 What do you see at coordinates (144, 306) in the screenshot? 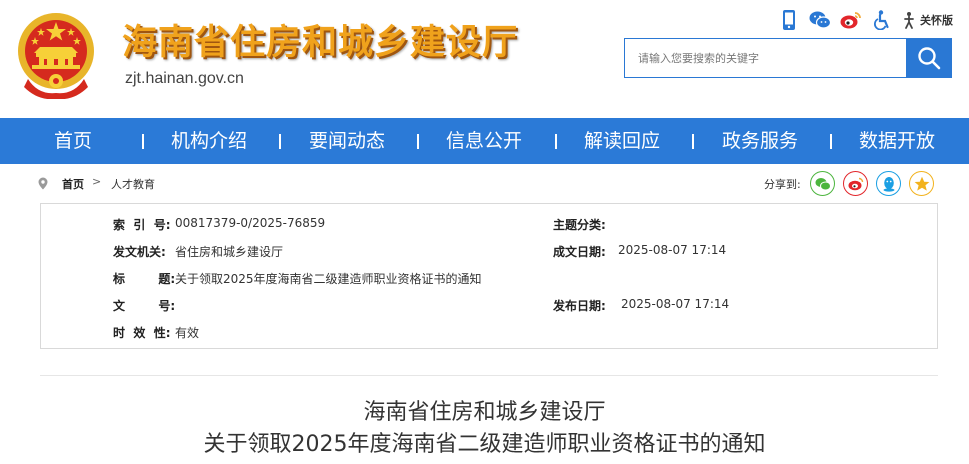
I see `docno-label: 文 号:` at bounding box center [144, 306].